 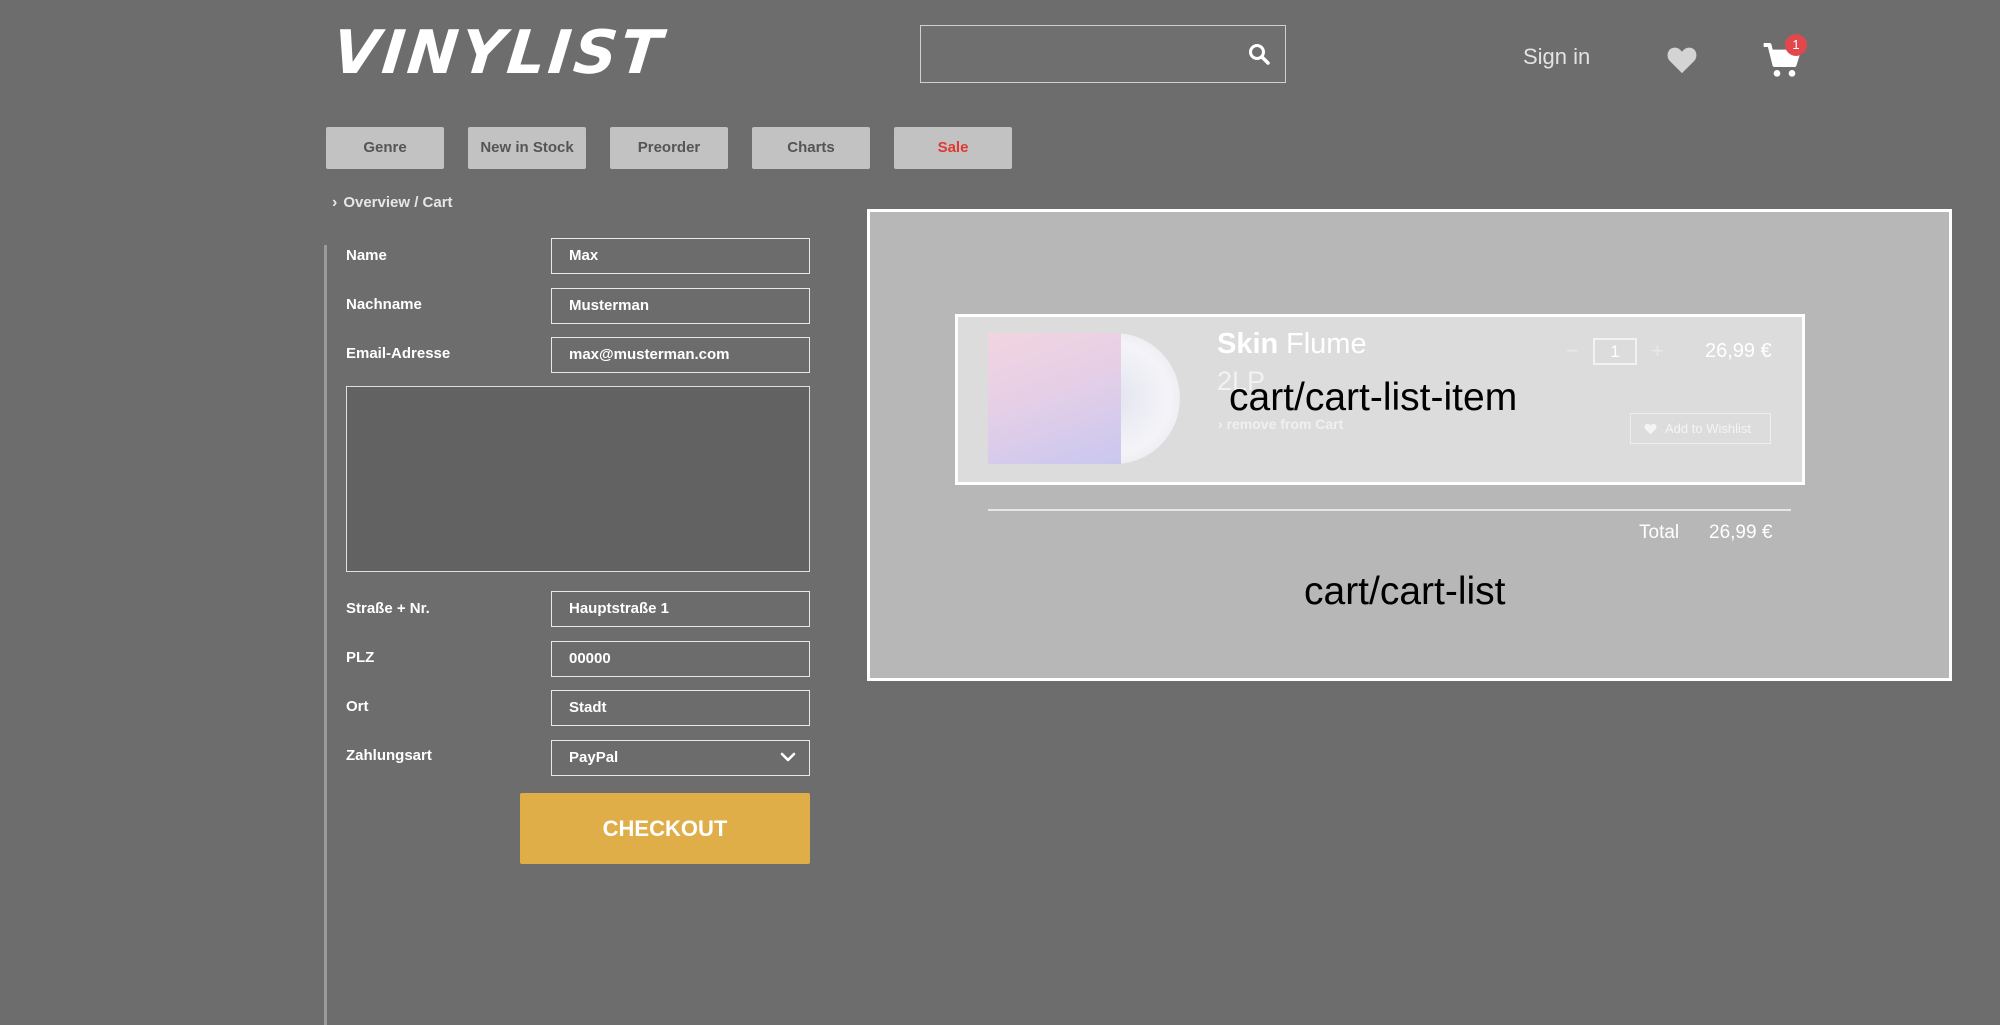 What do you see at coordinates (1326, 344) in the screenshot?
I see `item-artist: Flume` at bounding box center [1326, 344].